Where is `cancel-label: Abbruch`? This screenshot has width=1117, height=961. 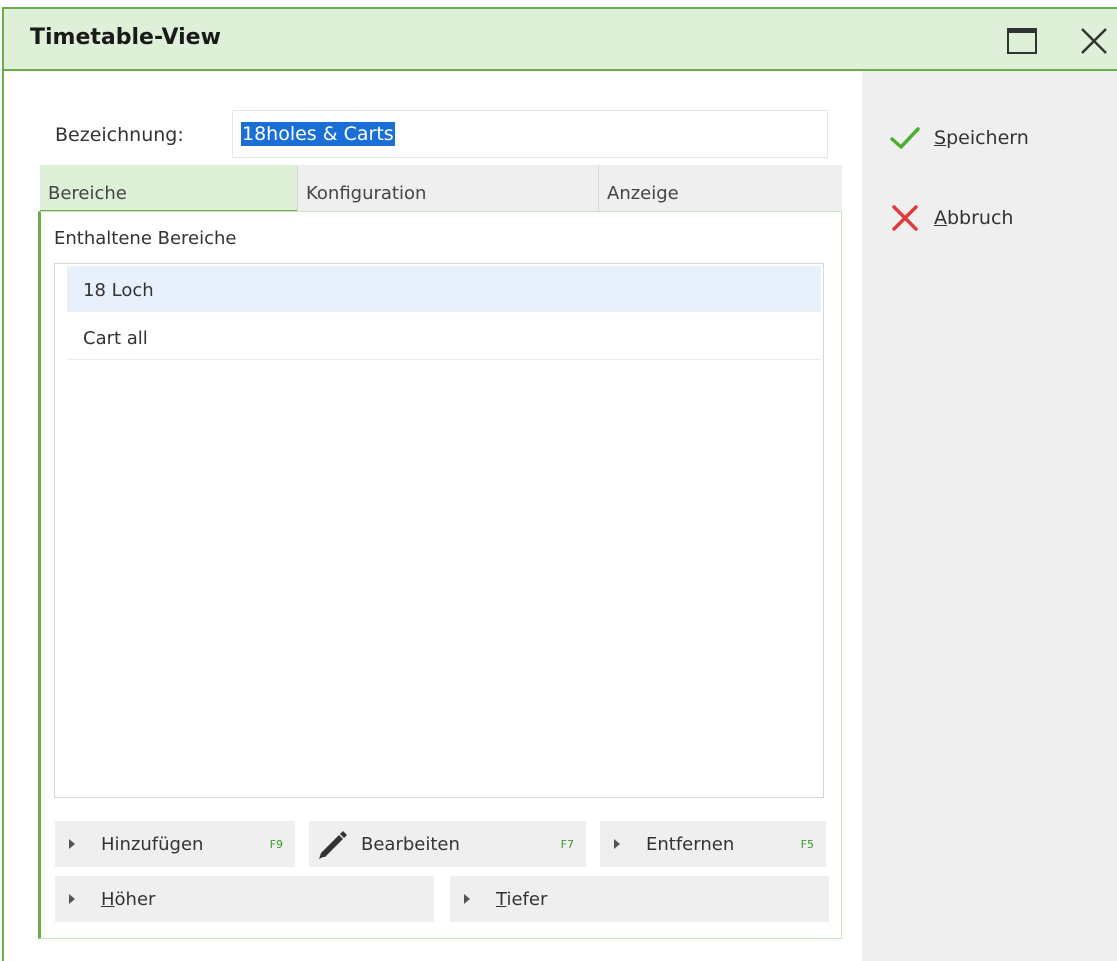 cancel-label: Abbruch is located at coordinates (974, 218).